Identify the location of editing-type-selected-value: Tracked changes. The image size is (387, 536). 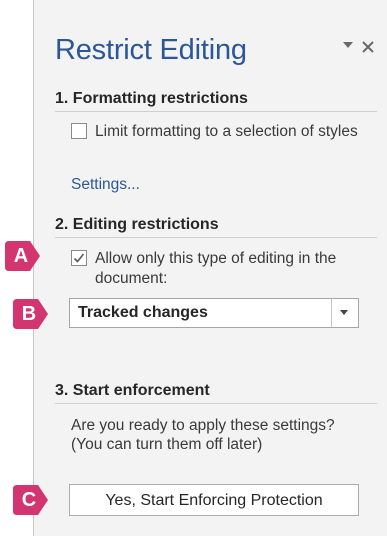
(143, 312).